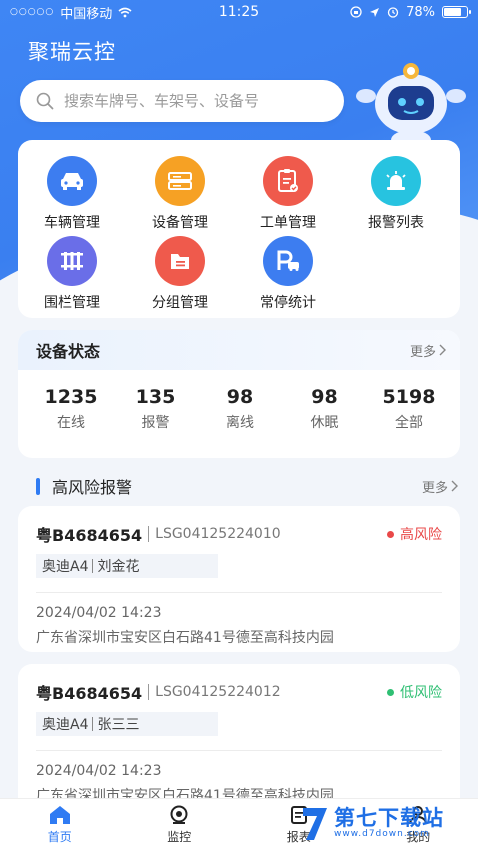 The width and height of the screenshot is (478, 850). I want to click on stat-label: 全部, so click(409, 423).